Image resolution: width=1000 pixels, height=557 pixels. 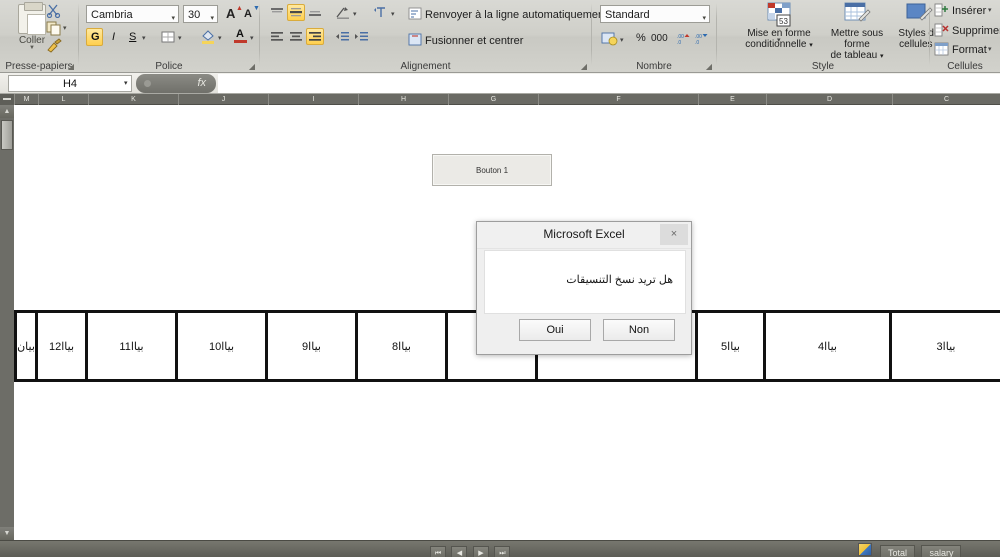 What do you see at coordinates (250, 13) in the screenshot?
I see `decrease-font-size-button: A ▼` at bounding box center [250, 13].